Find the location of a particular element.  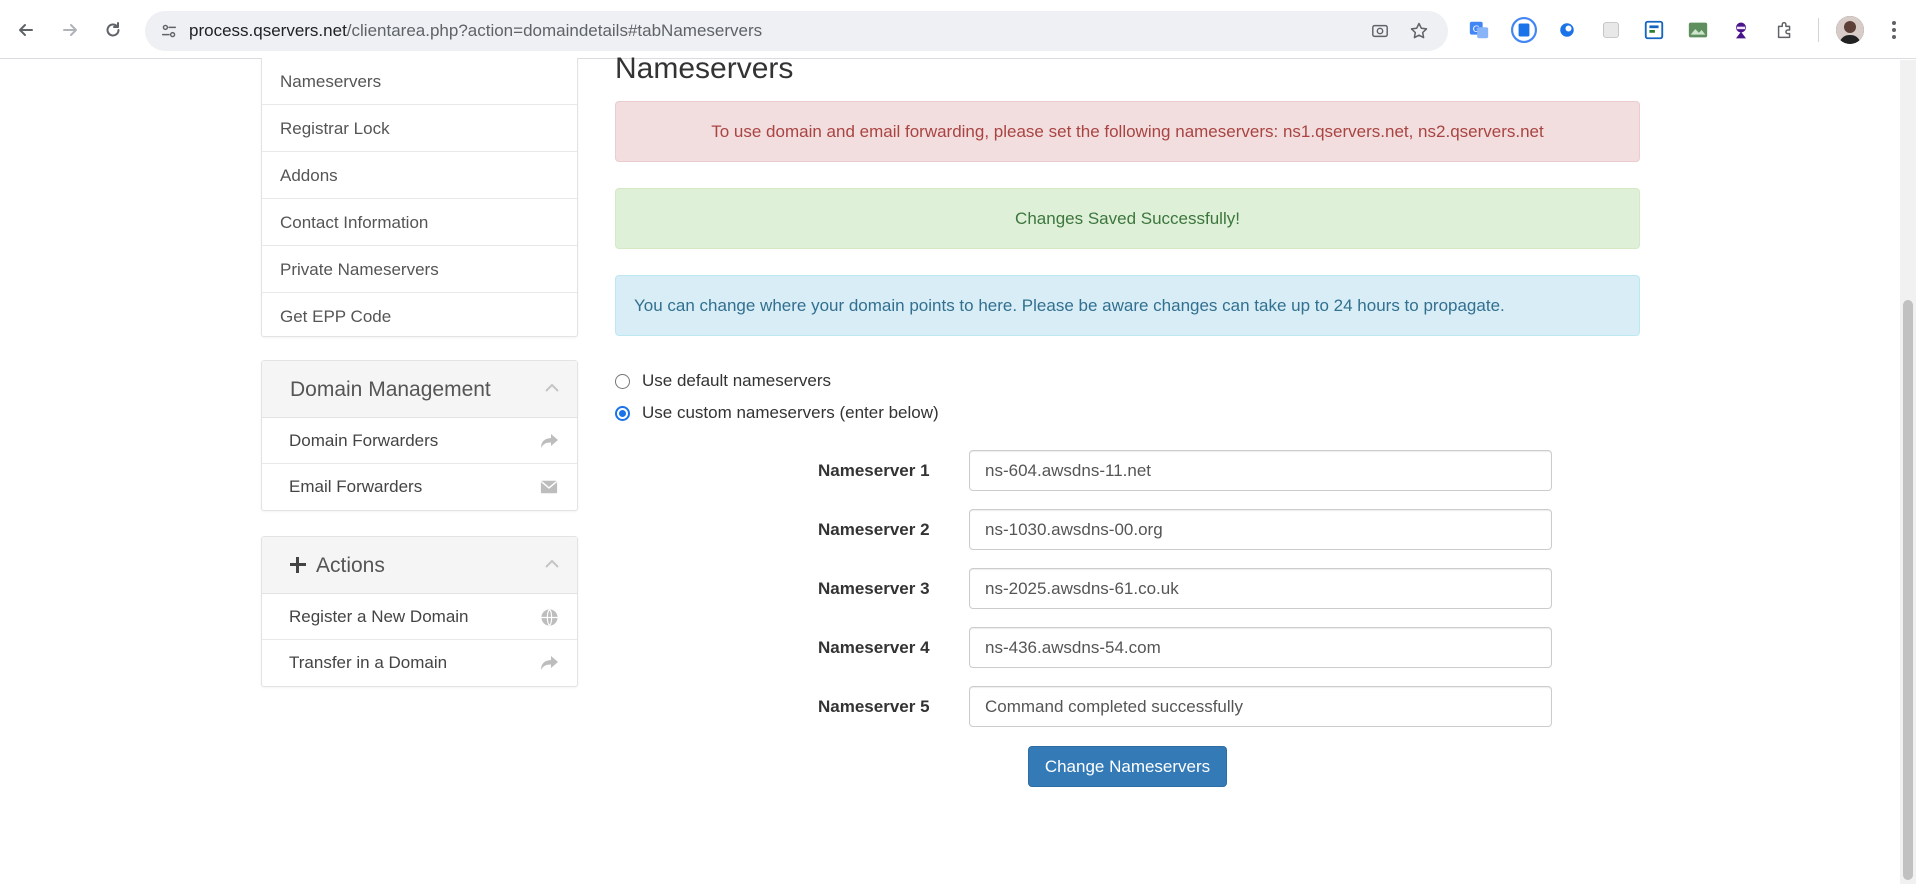

sidebar-item-addons: Addons is located at coordinates (419, 175).